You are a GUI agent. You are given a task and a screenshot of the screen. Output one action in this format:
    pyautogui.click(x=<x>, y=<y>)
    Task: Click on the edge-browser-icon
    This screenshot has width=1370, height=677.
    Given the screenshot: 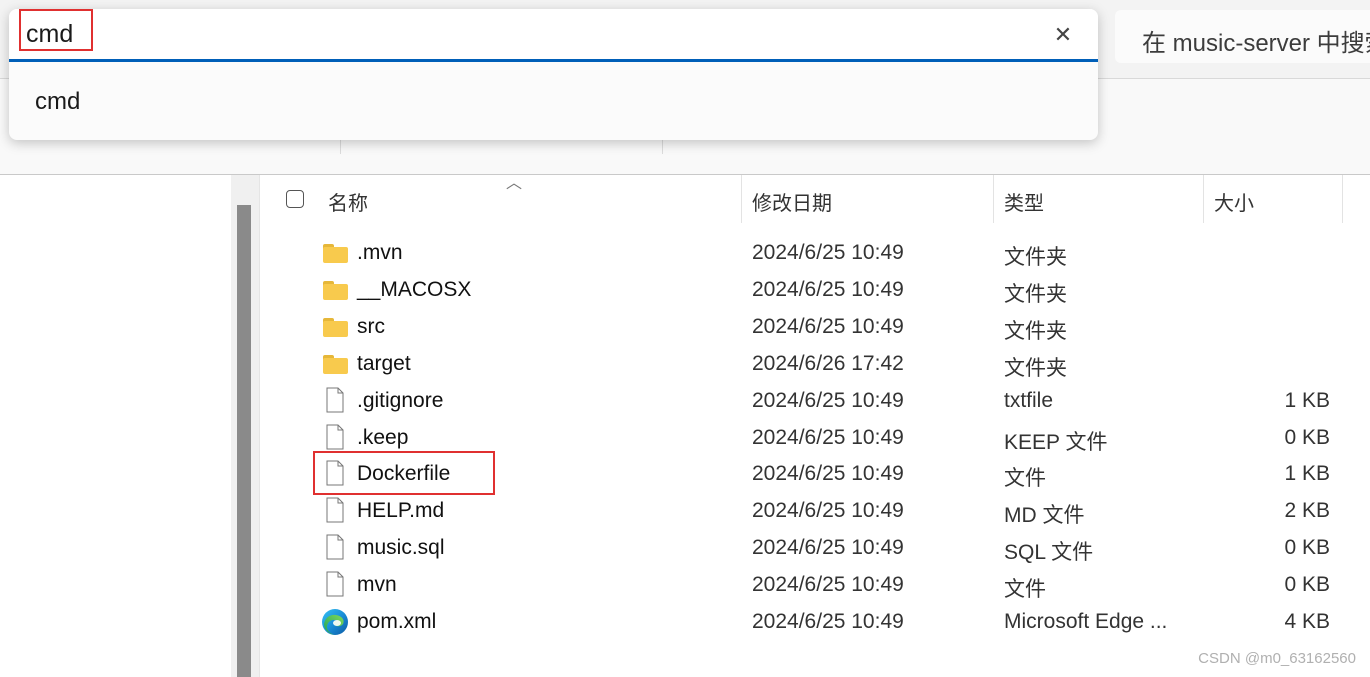 What is the action you would take?
    pyautogui.click(x=335, y=622)
    